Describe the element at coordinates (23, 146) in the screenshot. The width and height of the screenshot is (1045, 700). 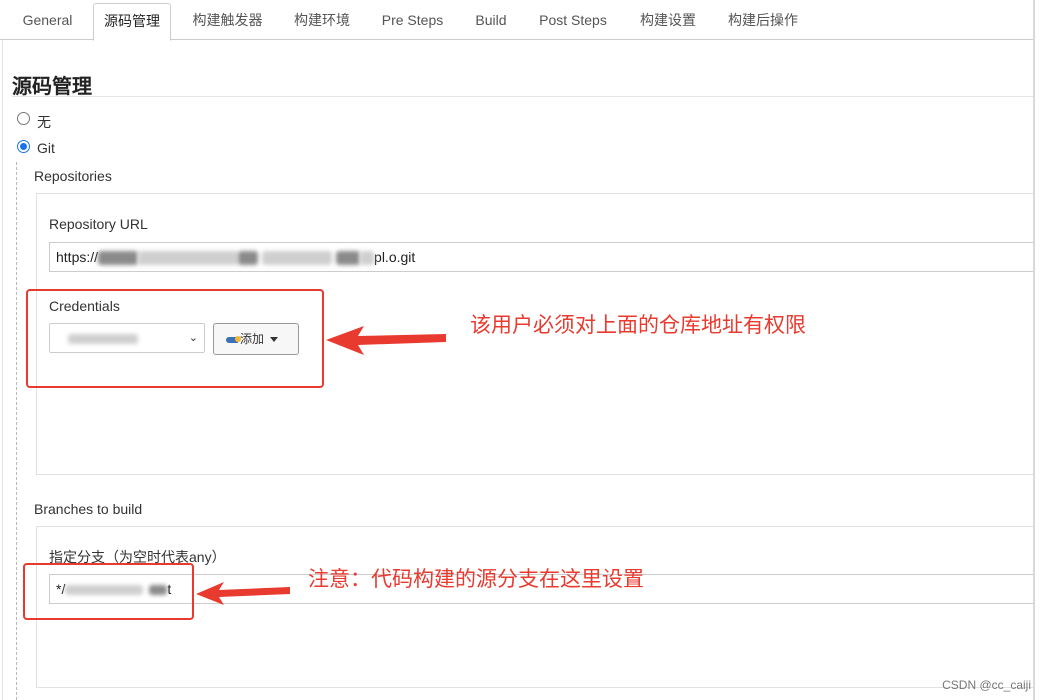
I see `radio-git-icon` at that location.